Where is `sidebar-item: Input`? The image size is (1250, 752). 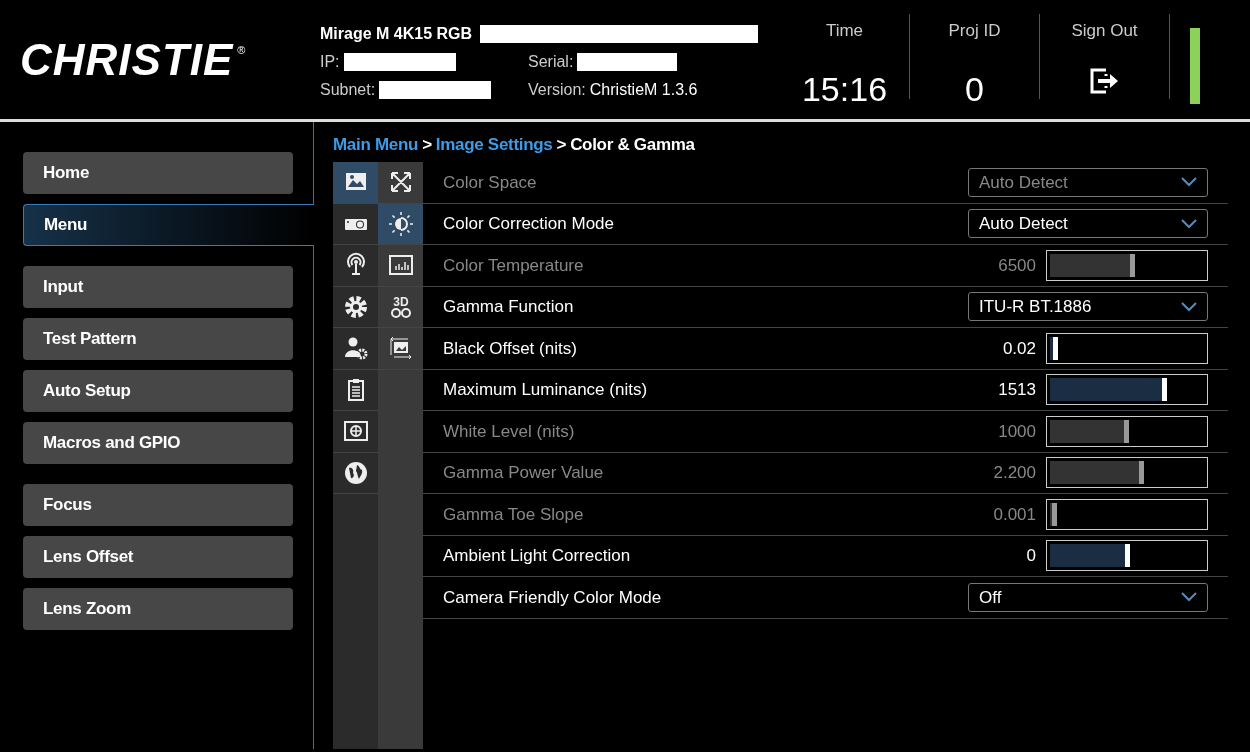 sidebar-item: Input is located at coordinates (158, 287).